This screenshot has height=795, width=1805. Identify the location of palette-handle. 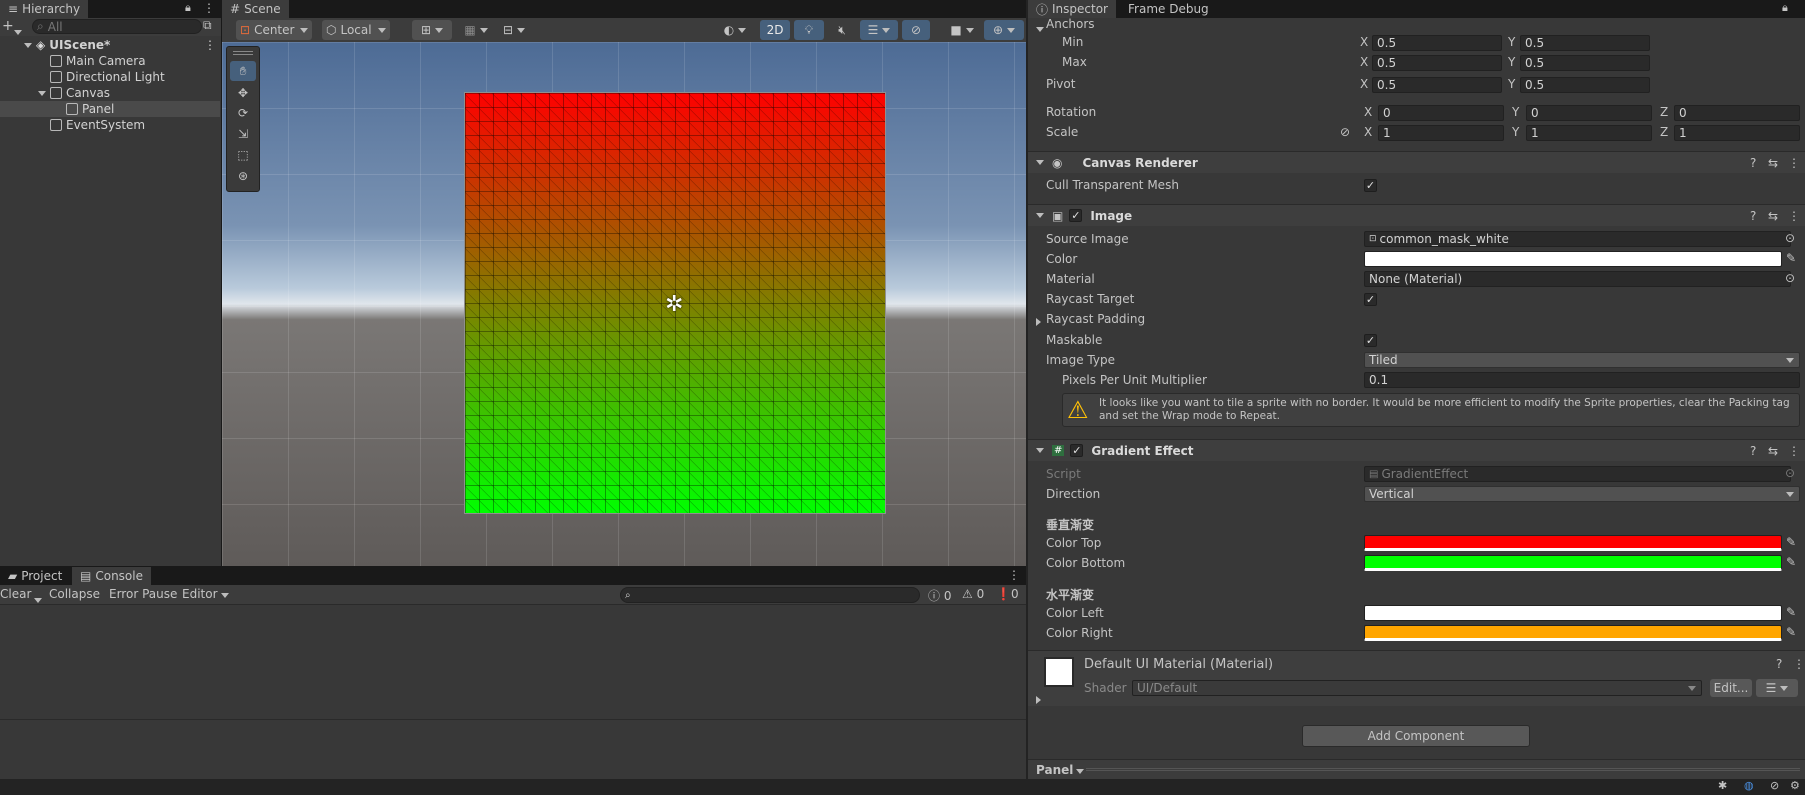
(243, 53).